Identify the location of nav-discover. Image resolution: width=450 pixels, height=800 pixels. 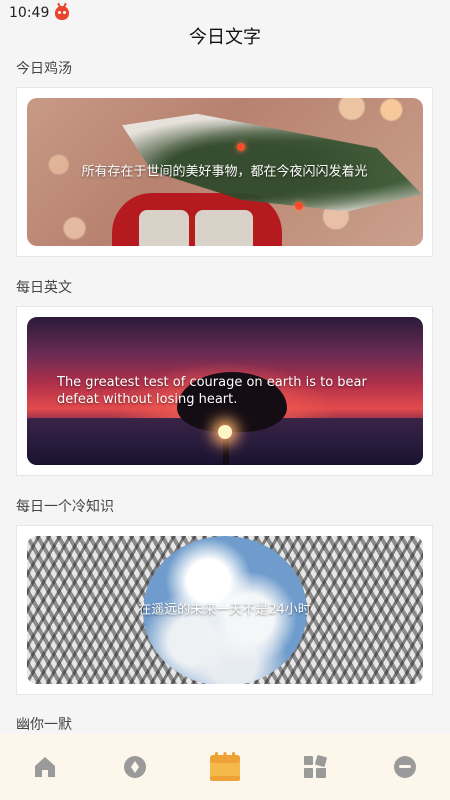
(135, 767).